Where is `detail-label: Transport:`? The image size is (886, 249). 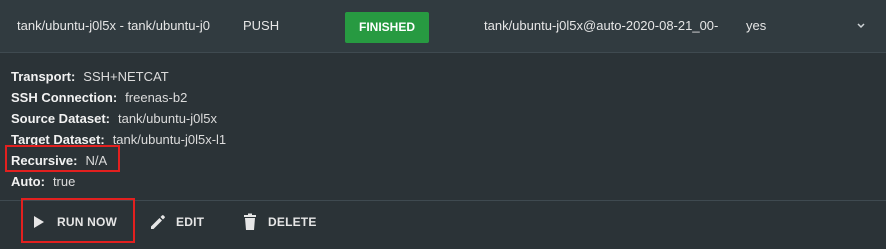
detail-label: Transport: is located at coordinates (43, 76).